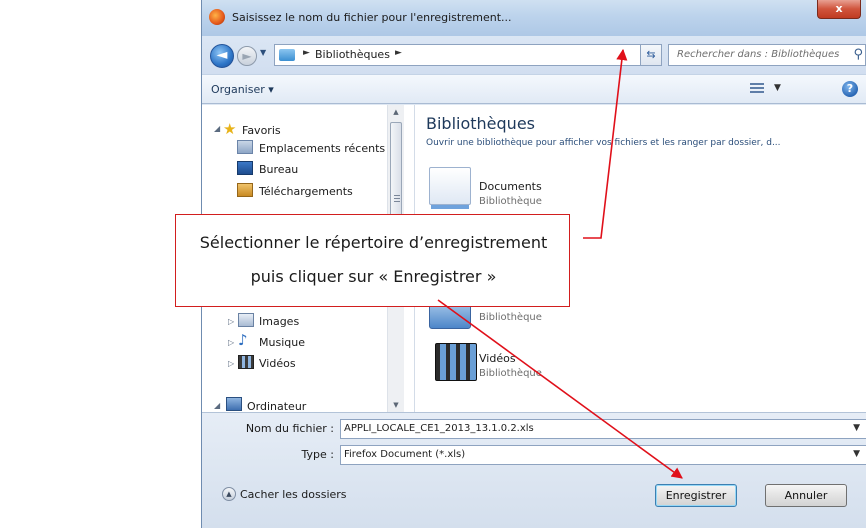 The image size is (866, 528). What do you see at coordinates (456, 362) in the screenshot?
I see `videos-library-icon` at bounding box center [456, 362].